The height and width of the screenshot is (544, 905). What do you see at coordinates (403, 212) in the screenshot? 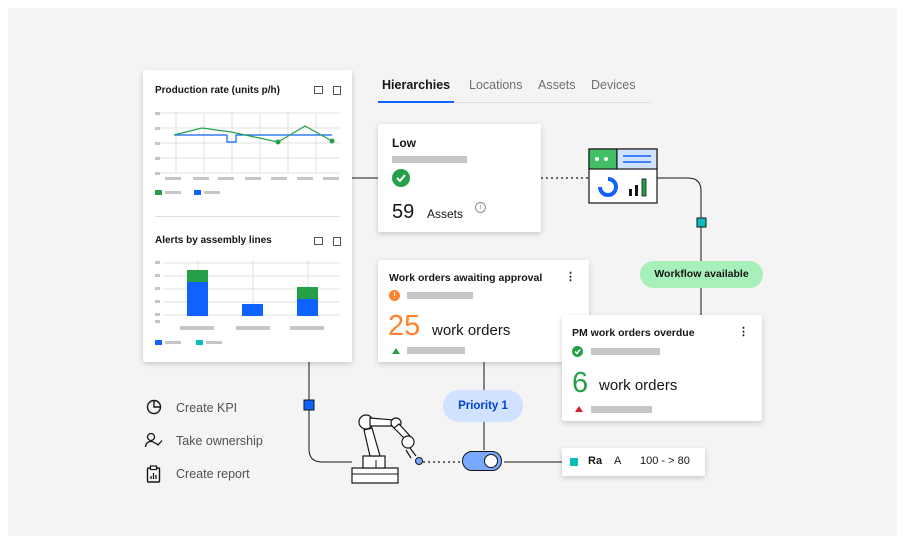
I see `assets-count: 59` at bounding box center [403, 212].